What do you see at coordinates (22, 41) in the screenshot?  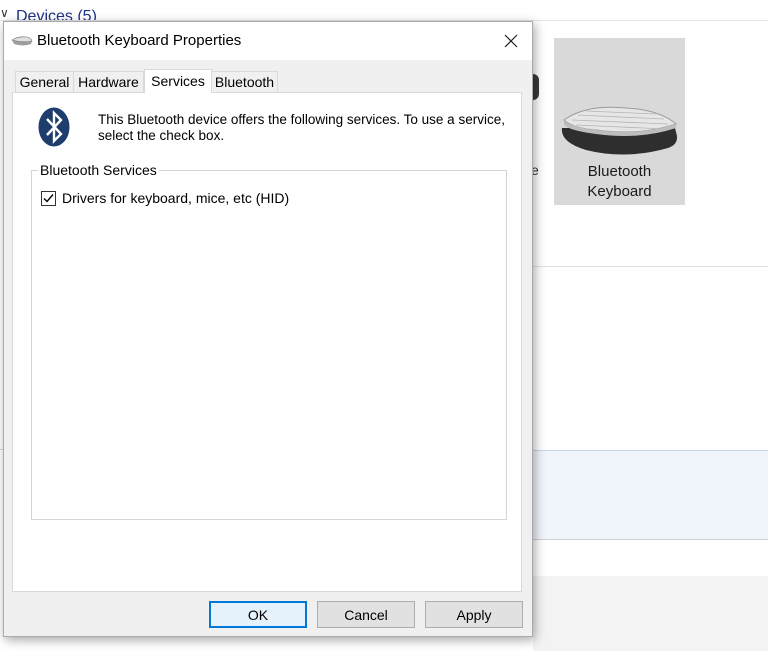 I see `keyboard-icon` at bounding box center [22, 41].